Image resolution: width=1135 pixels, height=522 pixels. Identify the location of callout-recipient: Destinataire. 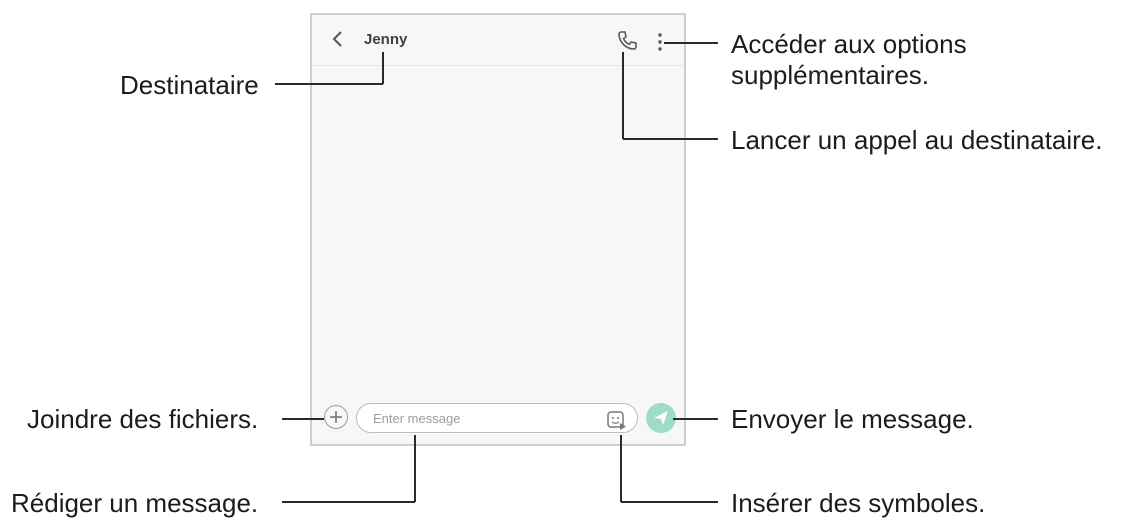
(189, 85).